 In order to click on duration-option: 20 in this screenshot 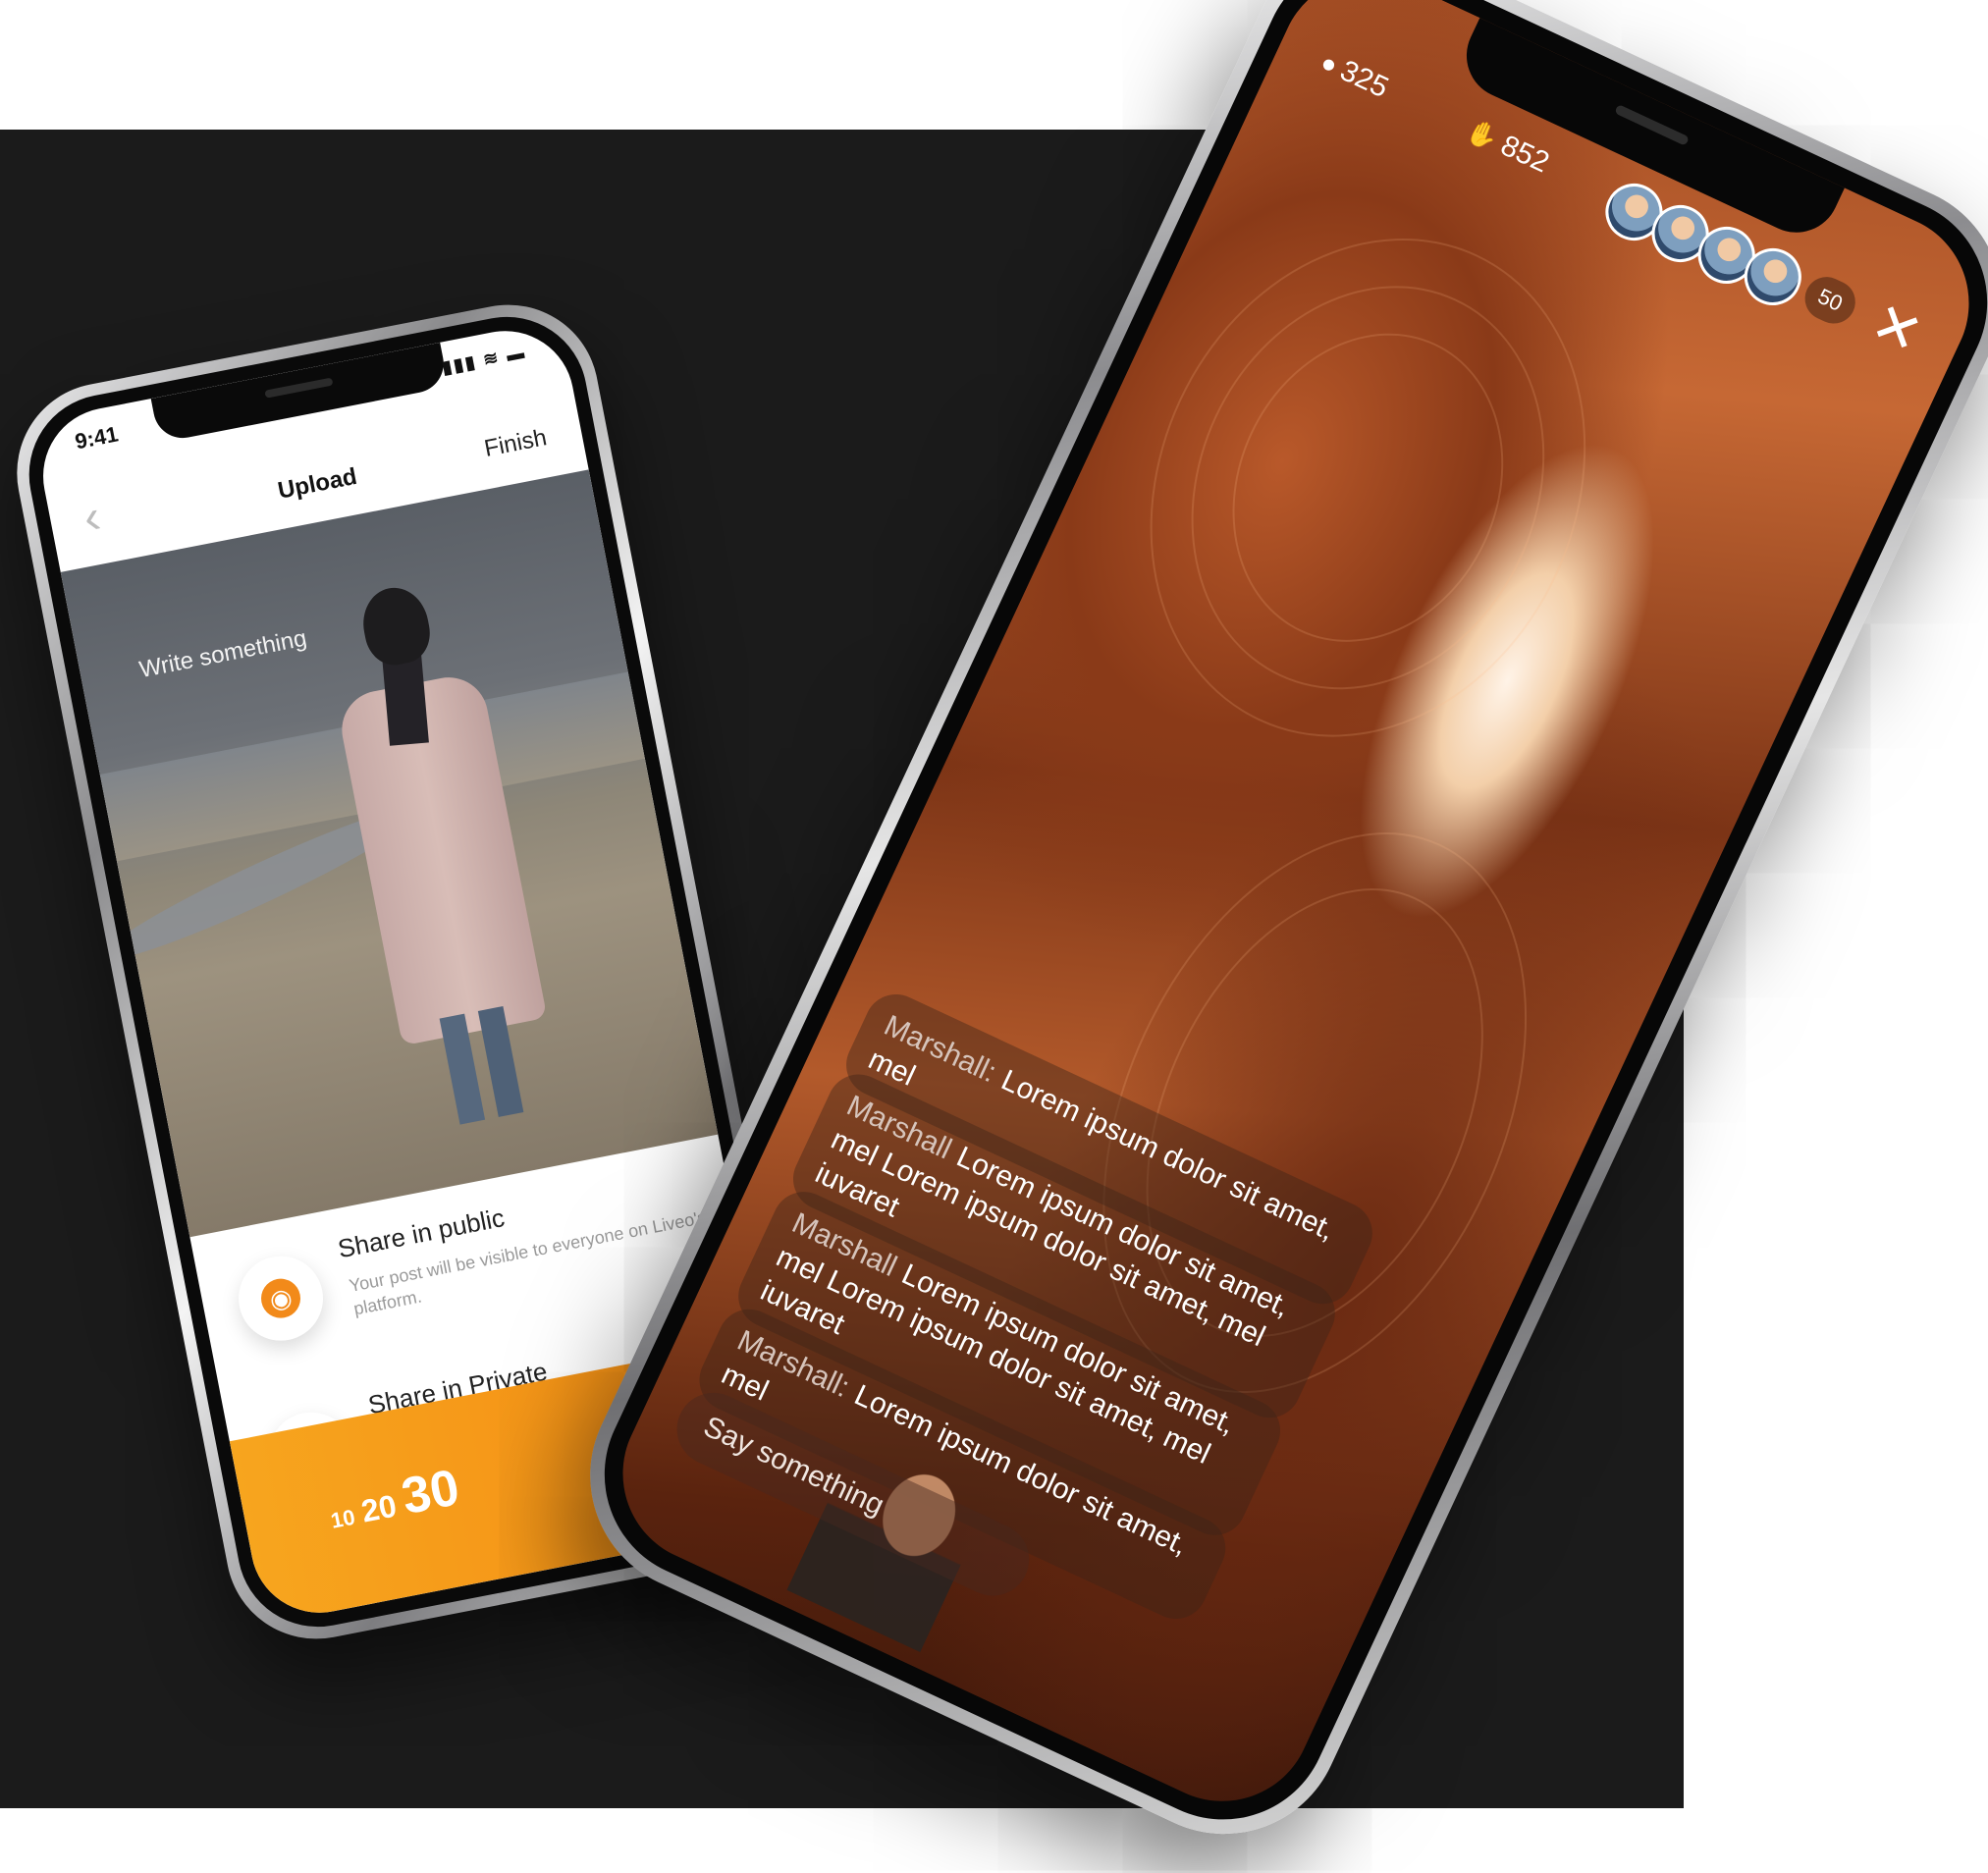, I will do `click(379, 1507)`.